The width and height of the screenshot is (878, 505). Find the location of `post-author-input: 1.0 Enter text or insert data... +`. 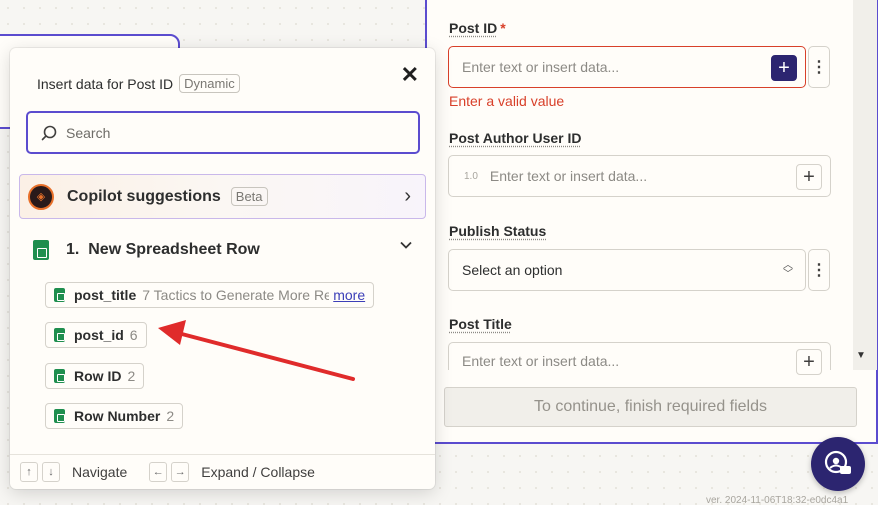

post-author-input: 1.0 Enter text or insert data... + is located at coordinates (639, 176).